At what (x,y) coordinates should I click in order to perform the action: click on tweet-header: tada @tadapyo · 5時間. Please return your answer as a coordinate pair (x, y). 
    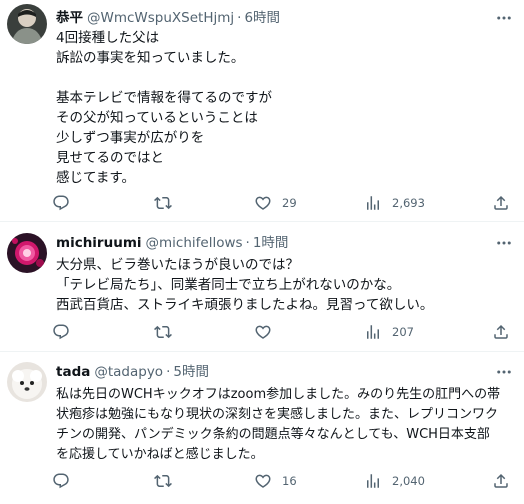
    Looking at the image, I should click on (132, 372).